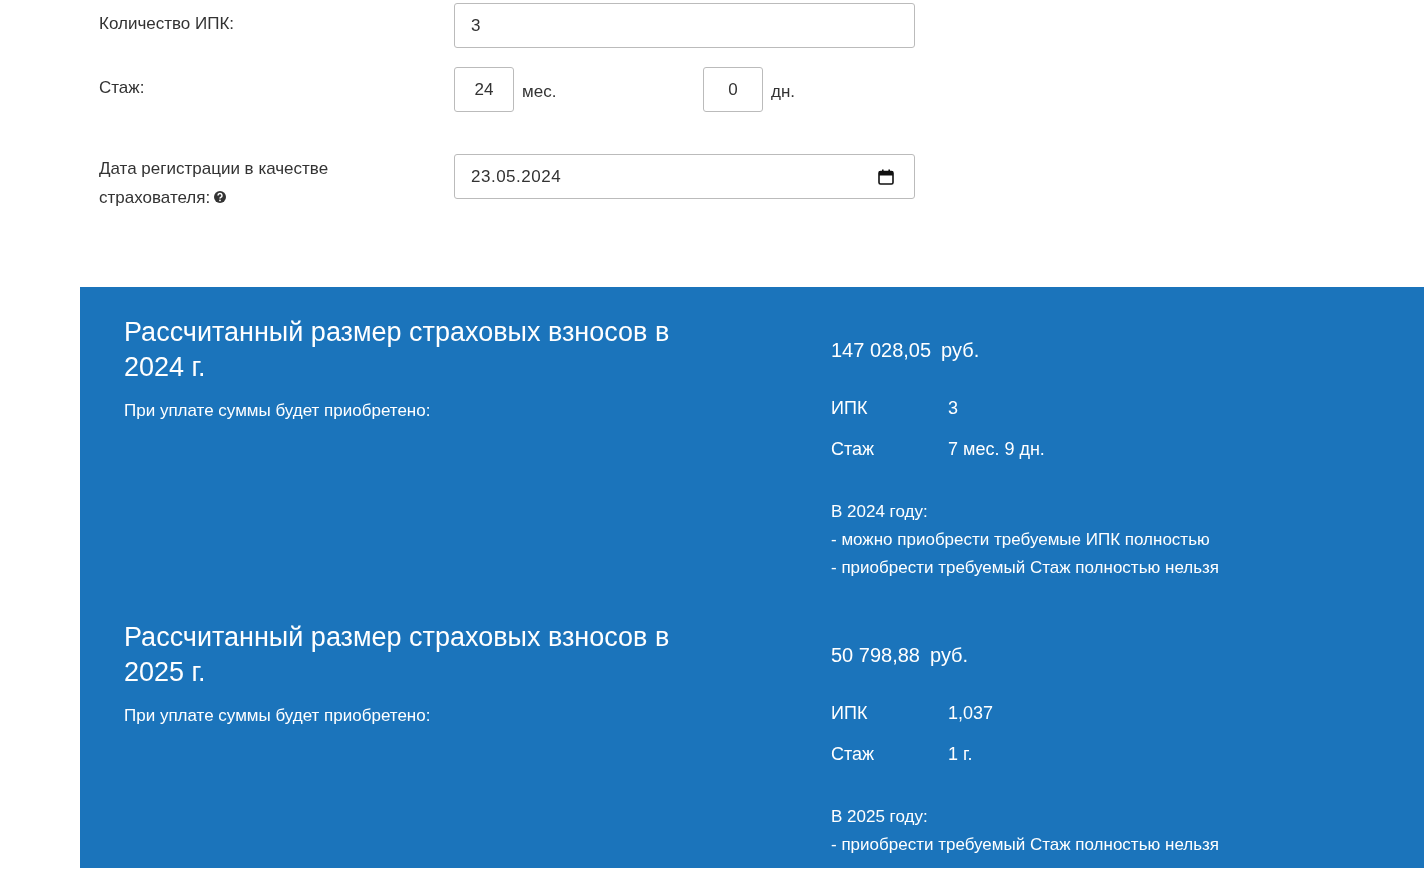  I want to click on note-text: - можно приобрести требуемые ИПК полностью, so click(1021, 540).